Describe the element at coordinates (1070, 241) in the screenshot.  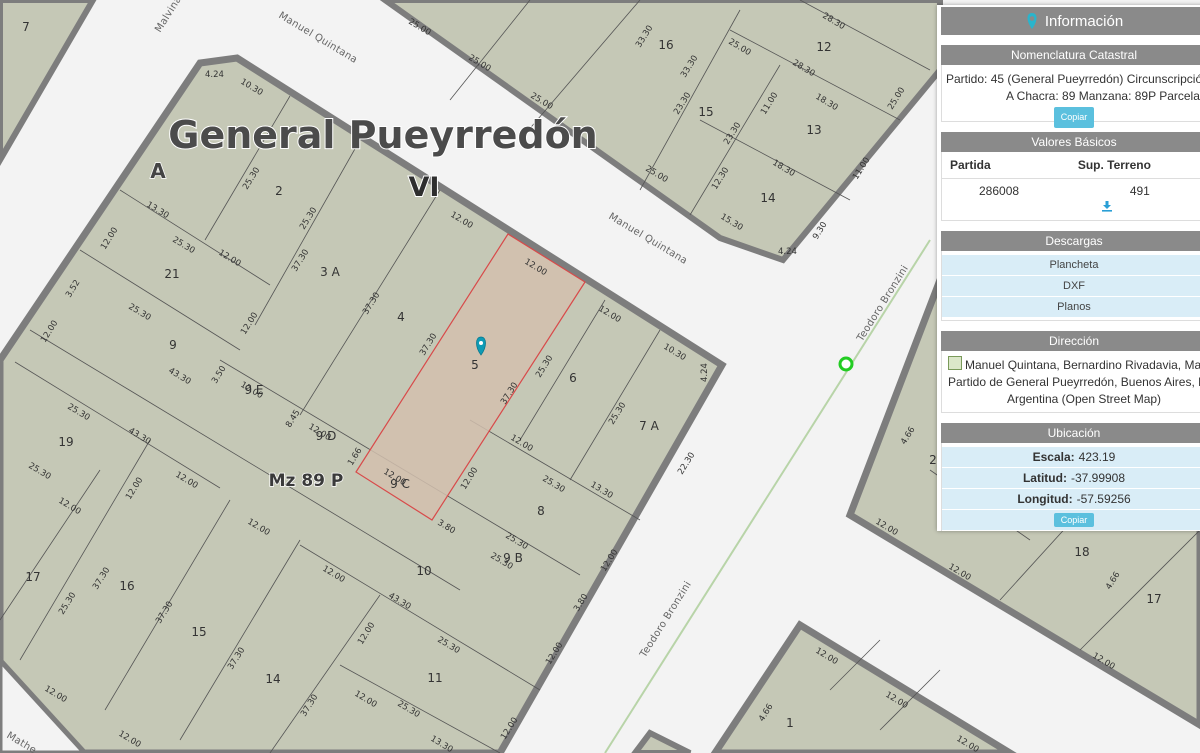
I see `descargas-header: Descargas` at that location.